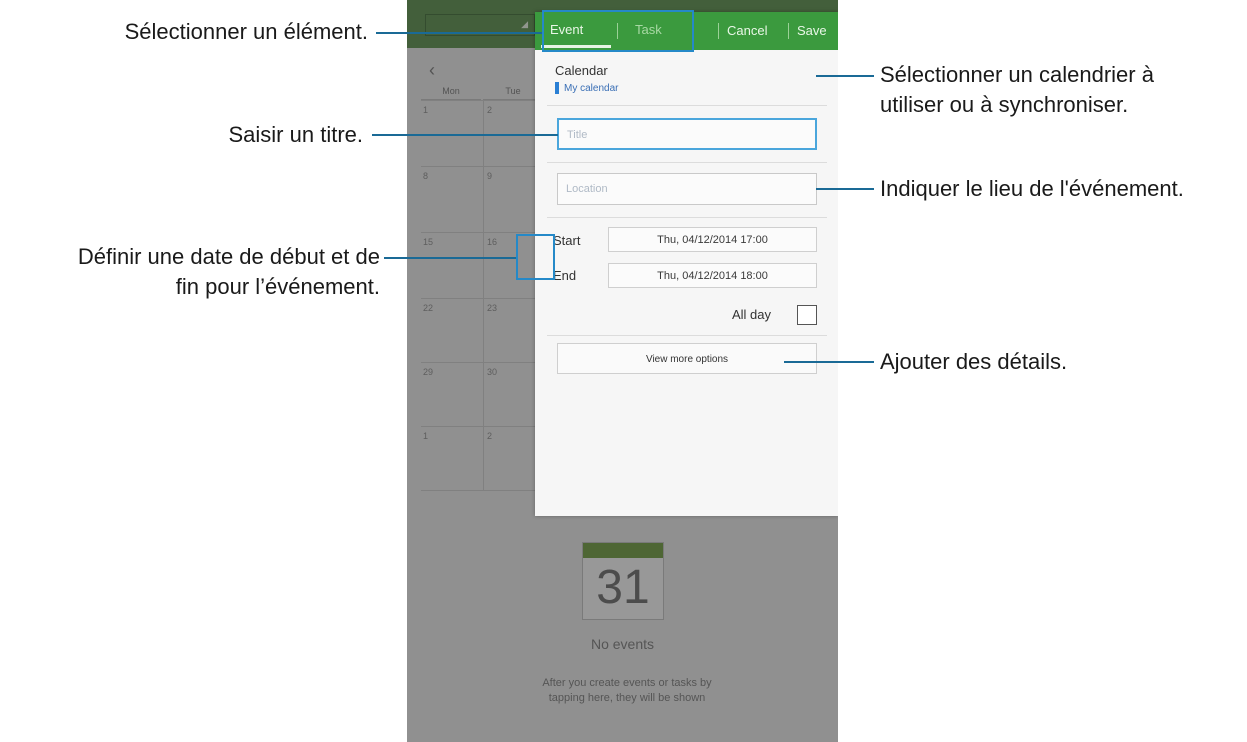  Describe the element at coordinates (712, 275) in the screenshot. I see `end-datetime-button: Thu, 04/12/2014 18:00` at that location.